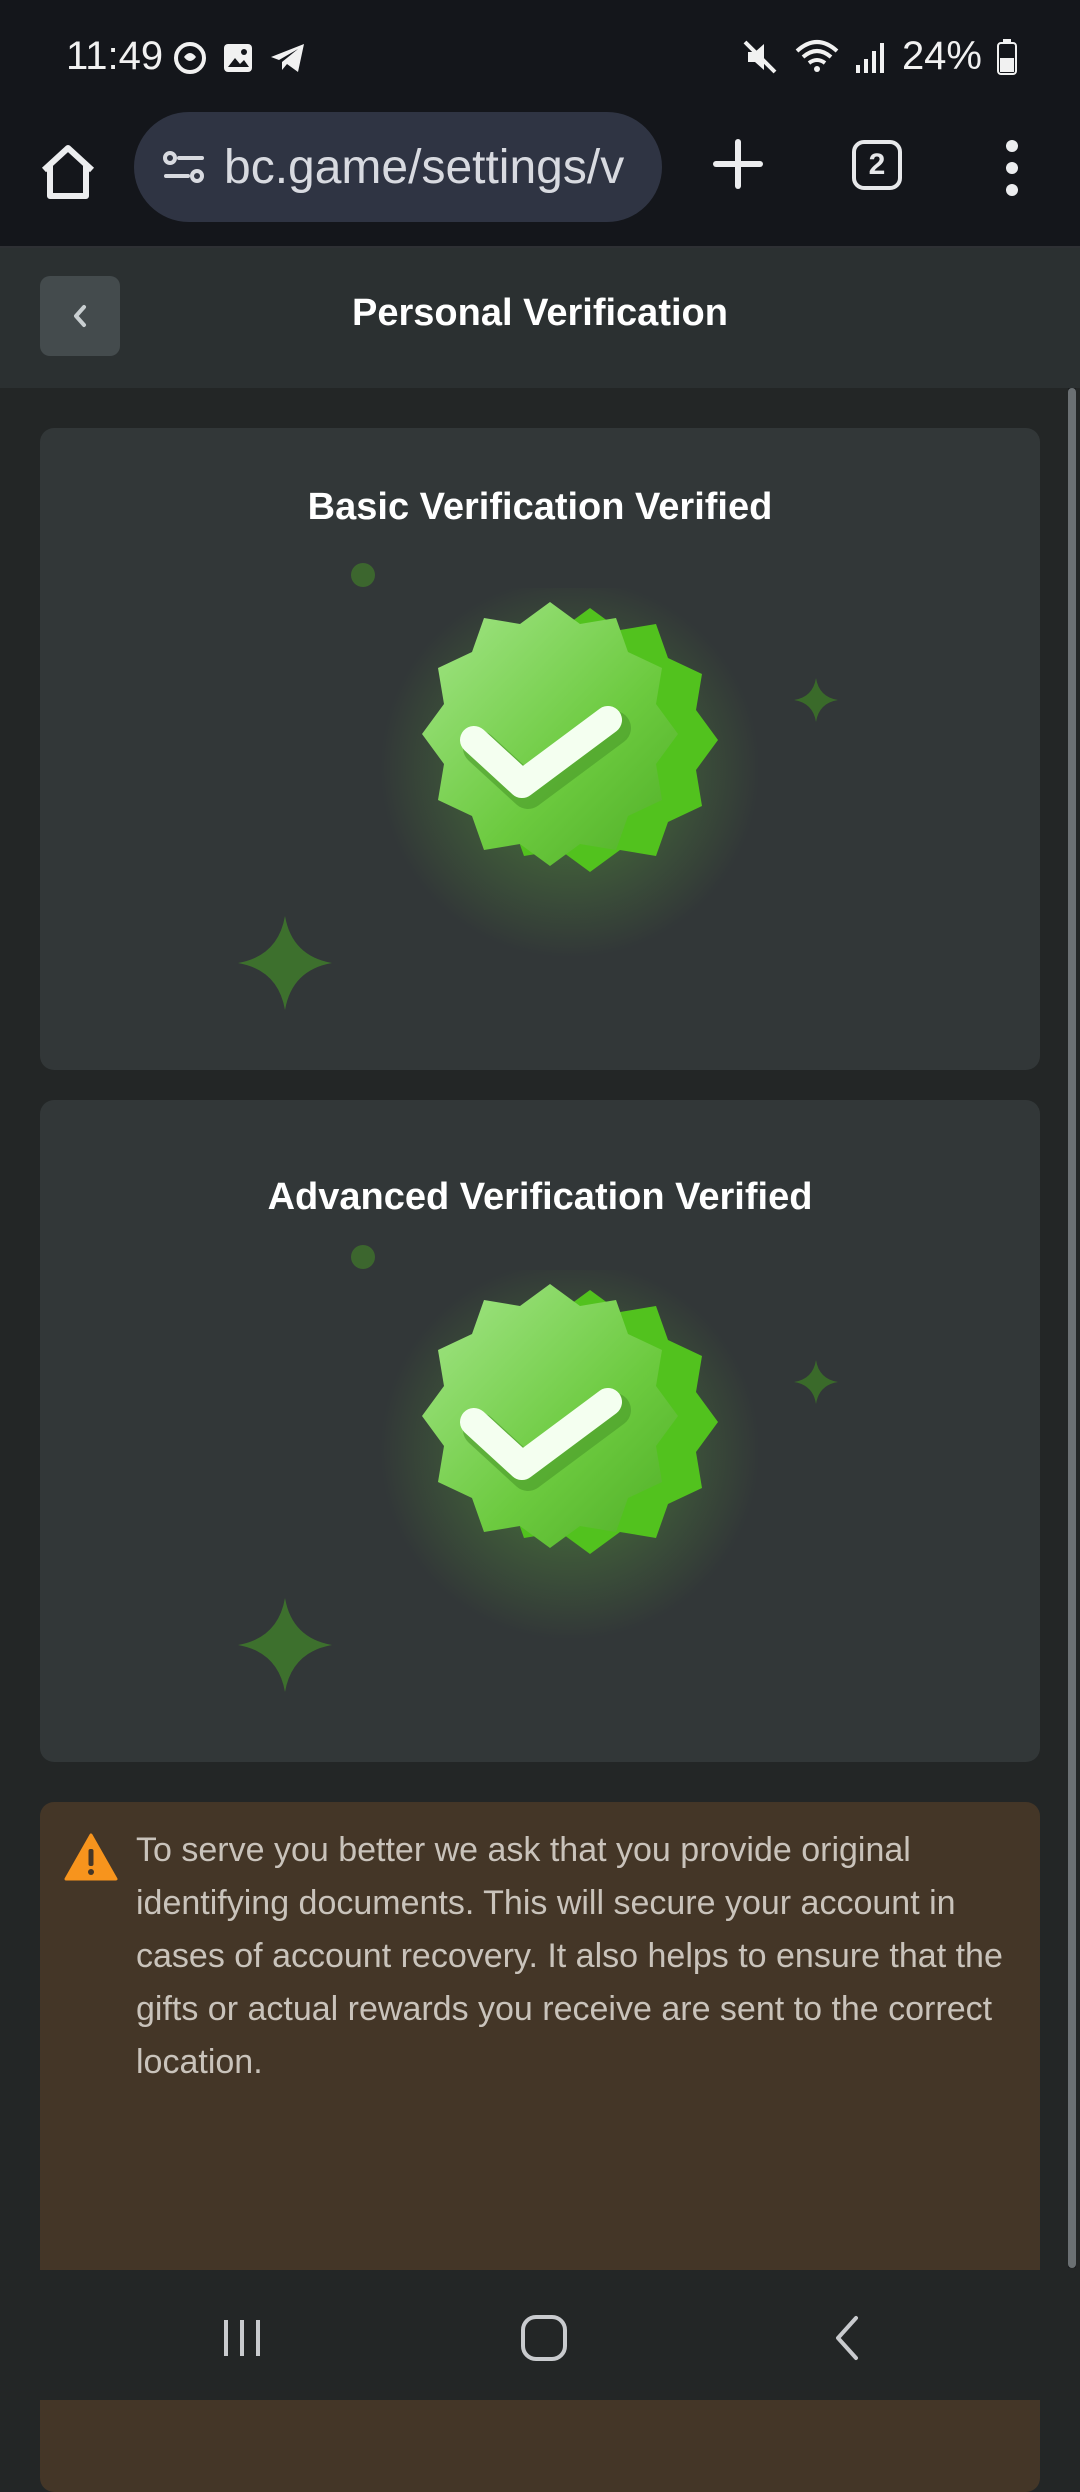  What do you see at coordinates (242, 2338) in the screenshot?
I see `recent-apps-icon` at bounding box center [242, 2338].